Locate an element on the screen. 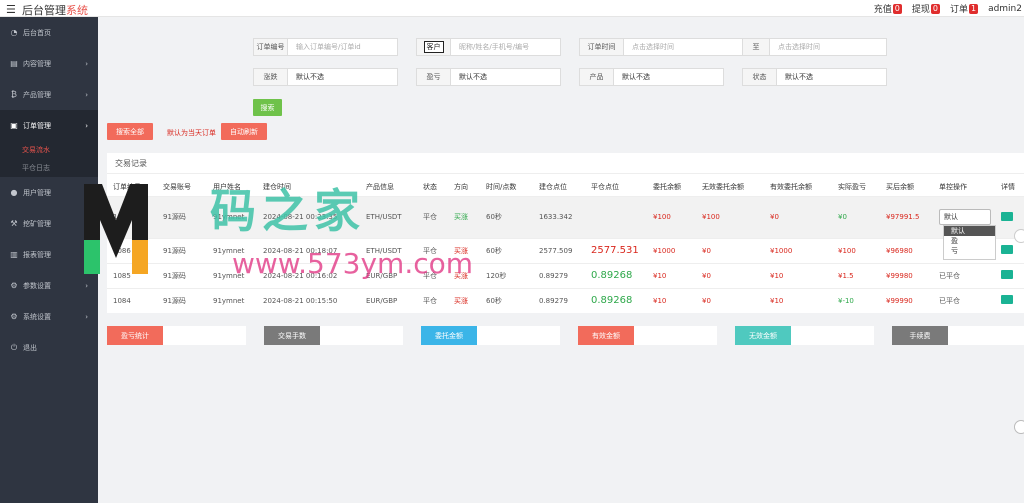  cell-after: ¥97991.5 is located at coordinates (906, 216).